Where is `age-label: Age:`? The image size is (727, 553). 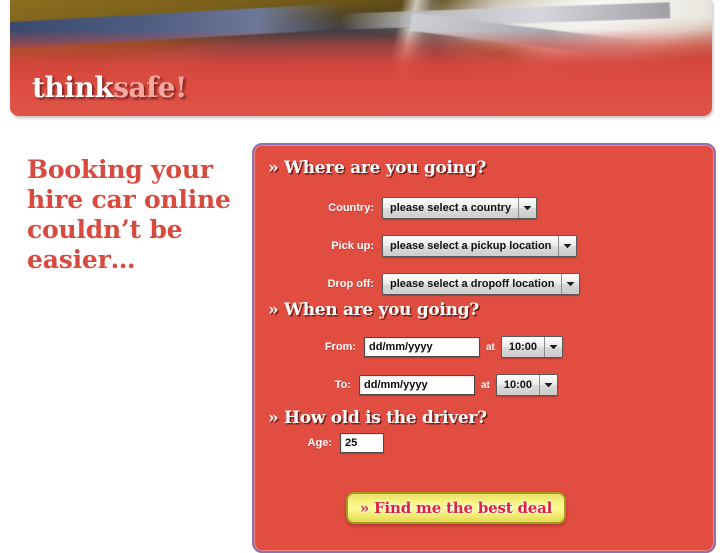 age-label: Age: is located at coordinates (319, 443).